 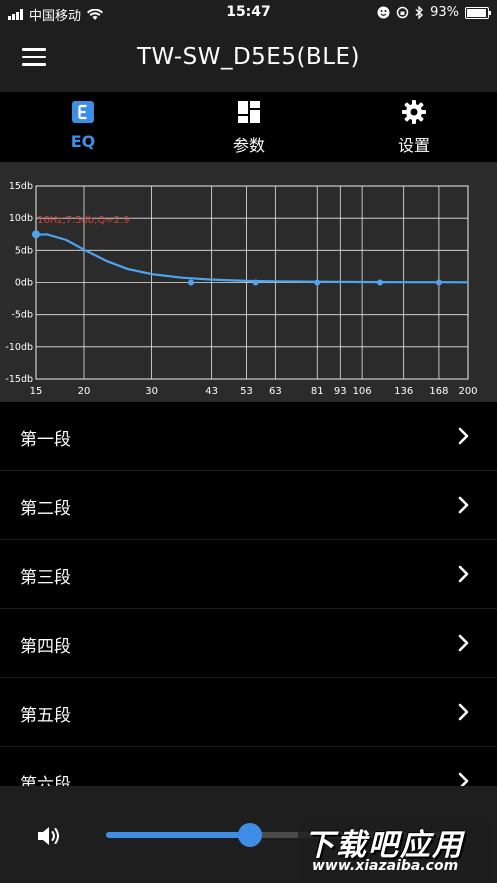 I want to click on band-row-label: 第二段, so click(x=45, y=509).